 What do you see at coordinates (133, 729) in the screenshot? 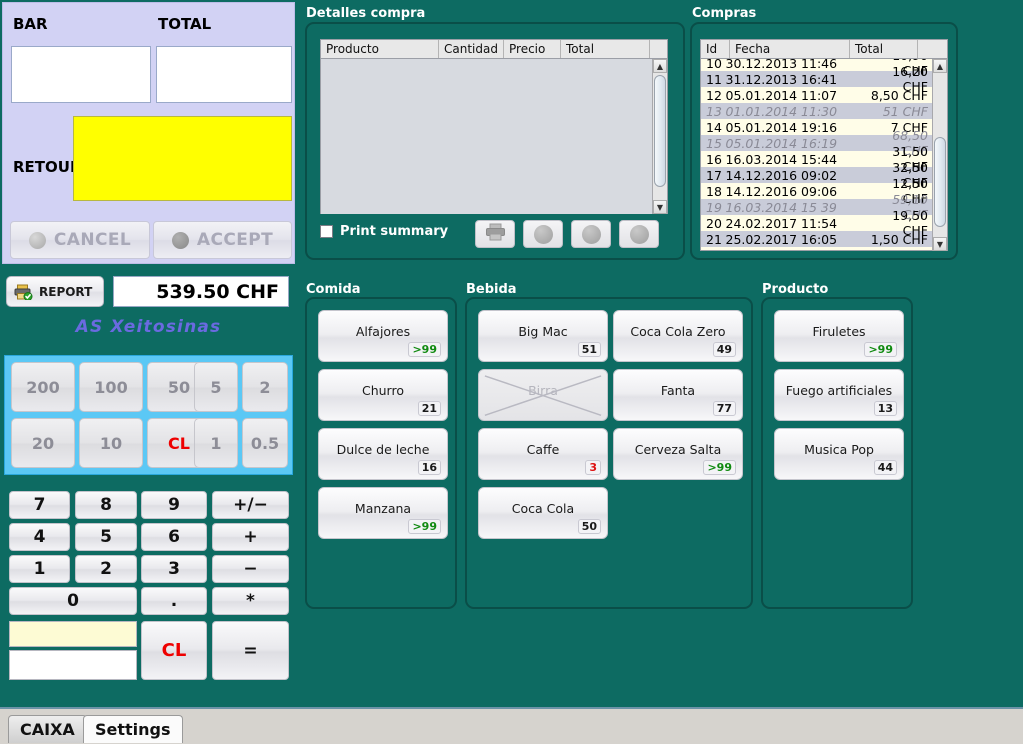
I see `tab-settings: Settings` at bounding box center [133, 729].